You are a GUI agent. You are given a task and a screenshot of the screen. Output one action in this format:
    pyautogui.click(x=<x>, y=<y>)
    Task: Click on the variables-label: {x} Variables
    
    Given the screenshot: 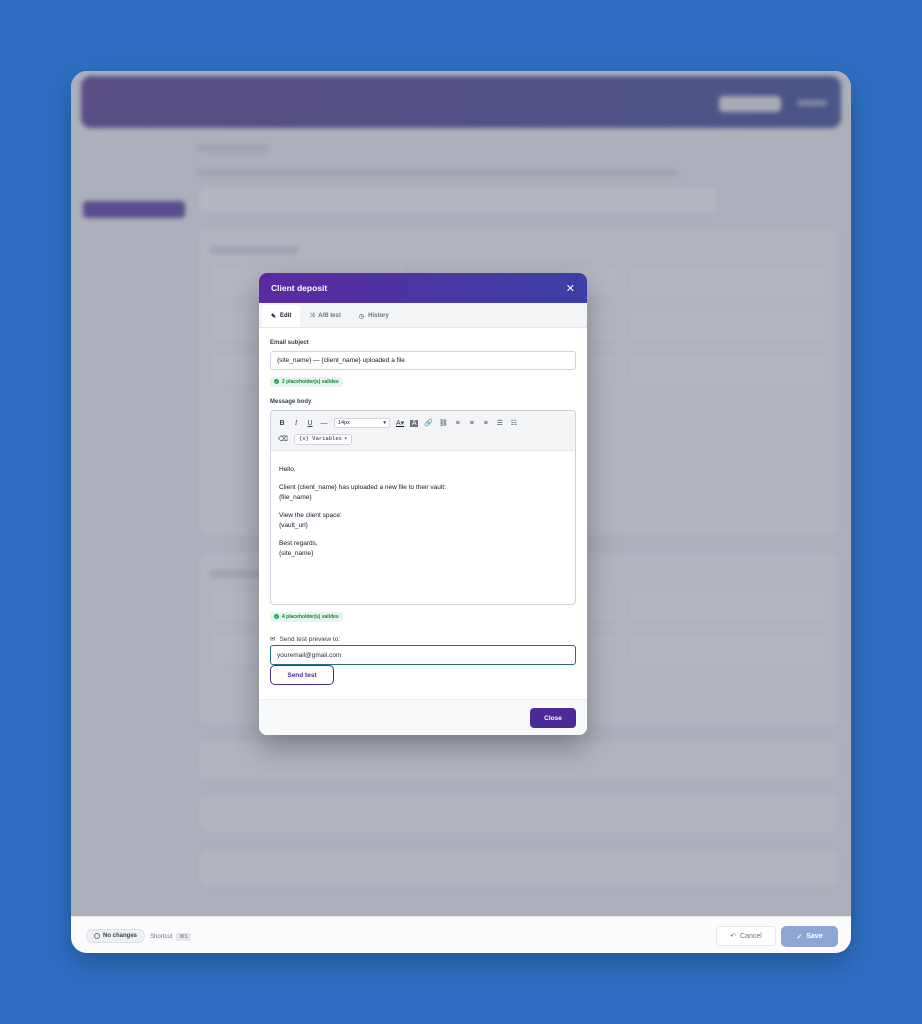 What is the action you would take?
    pyautogui.click(x=320, y=439)
    